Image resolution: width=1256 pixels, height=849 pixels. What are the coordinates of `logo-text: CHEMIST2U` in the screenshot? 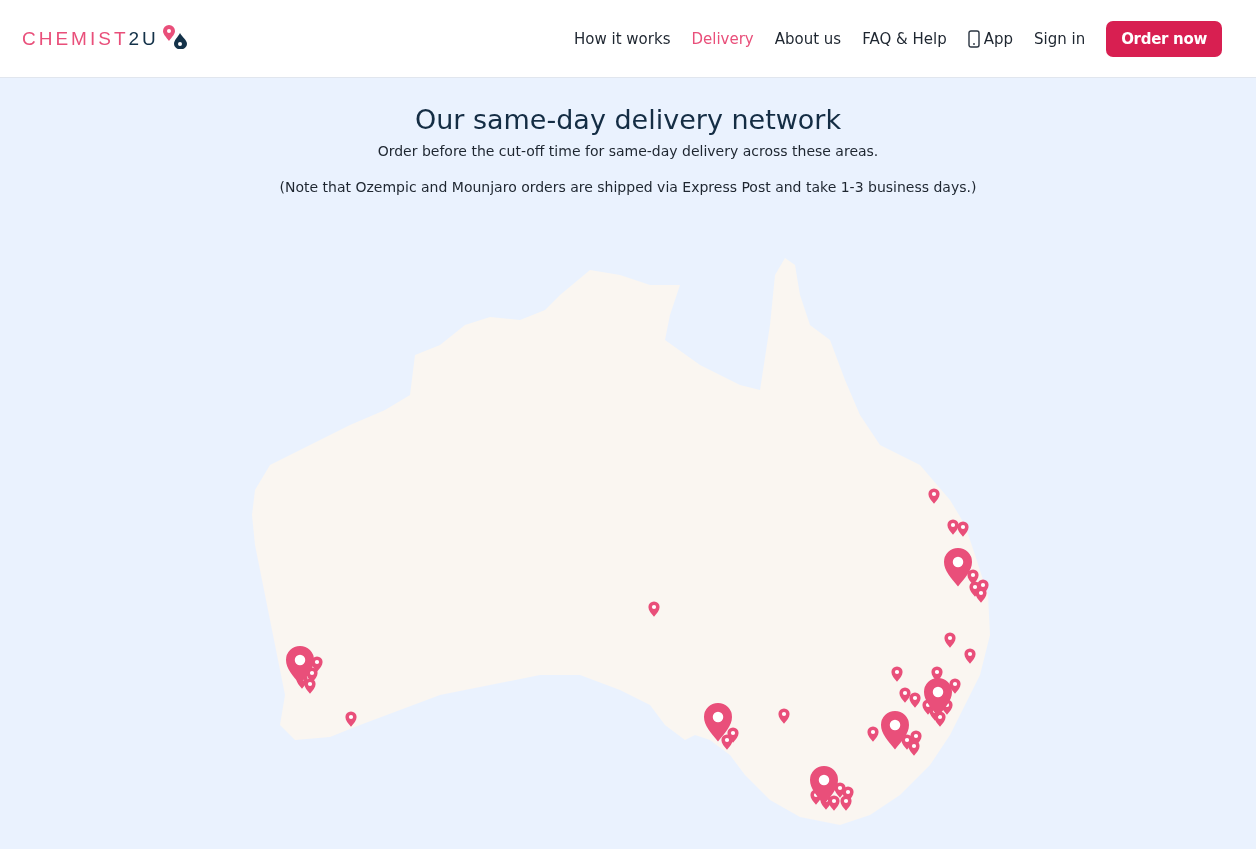 It's located at (90, 38).